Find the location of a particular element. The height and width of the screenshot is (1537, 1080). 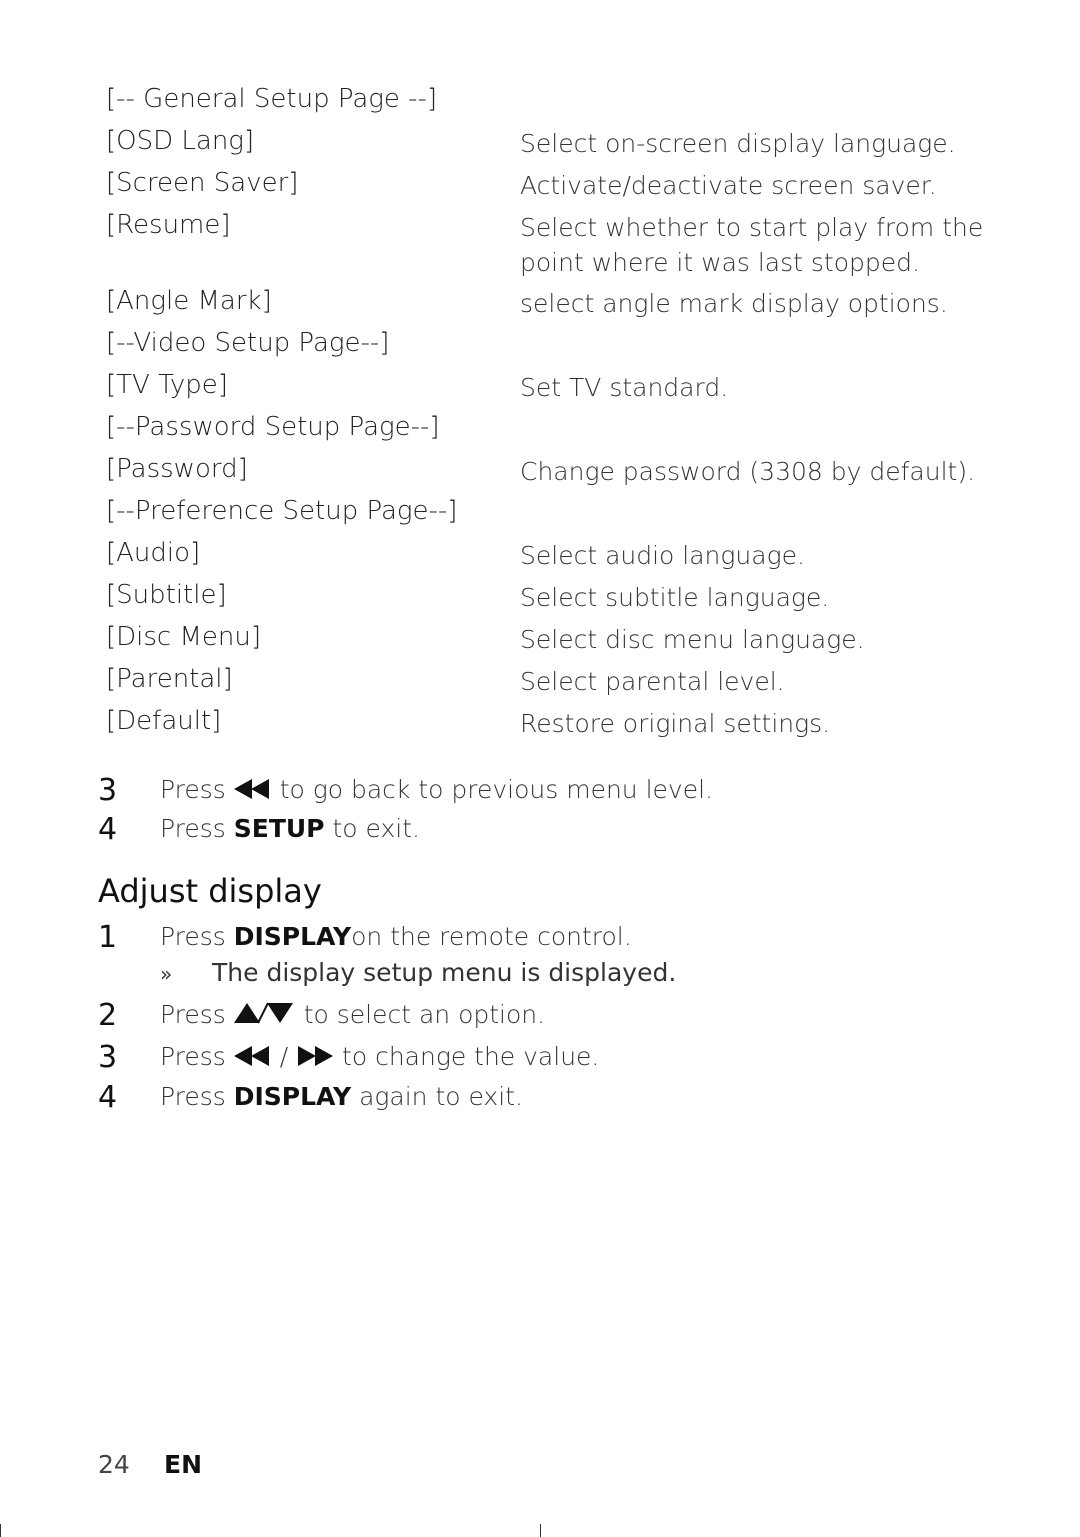

table-row: [--Video Setup Page--] is located at coordinates (540, 348).